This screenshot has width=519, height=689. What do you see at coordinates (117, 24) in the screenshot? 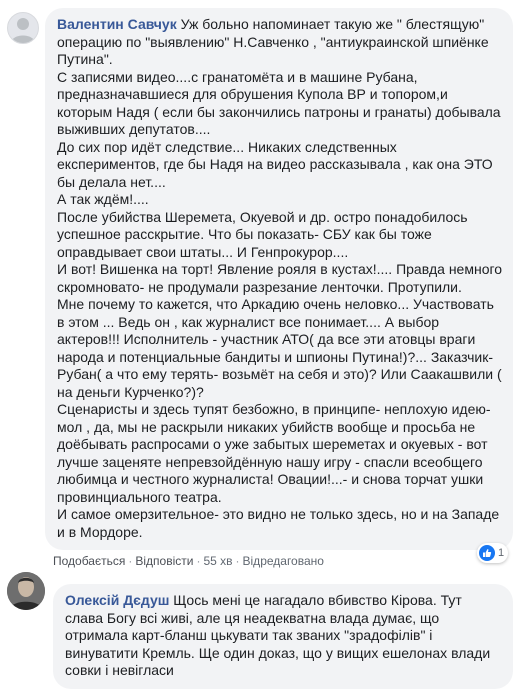
I see `comment-author: Валентин Савчук` at bounding box center [117, 24].